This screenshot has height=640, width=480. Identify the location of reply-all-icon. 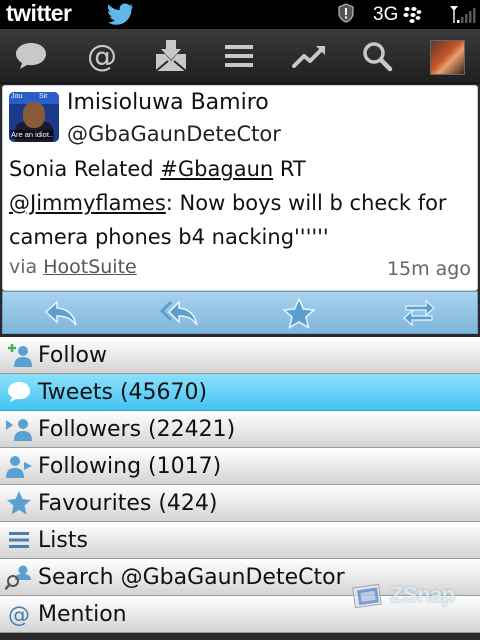
(179, 313).